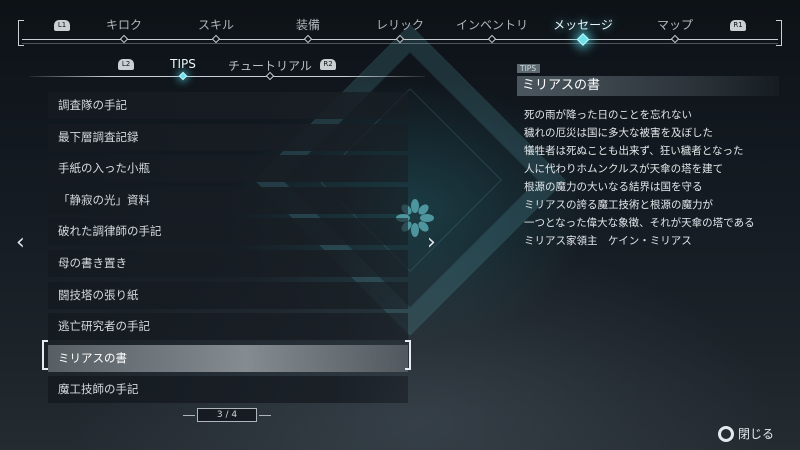 This screenshot has width=800, height=450. What do you see at coordinates (216, 39) in the screenshot?
I see `tab-skill-marker` at bounding box center [216, 39].